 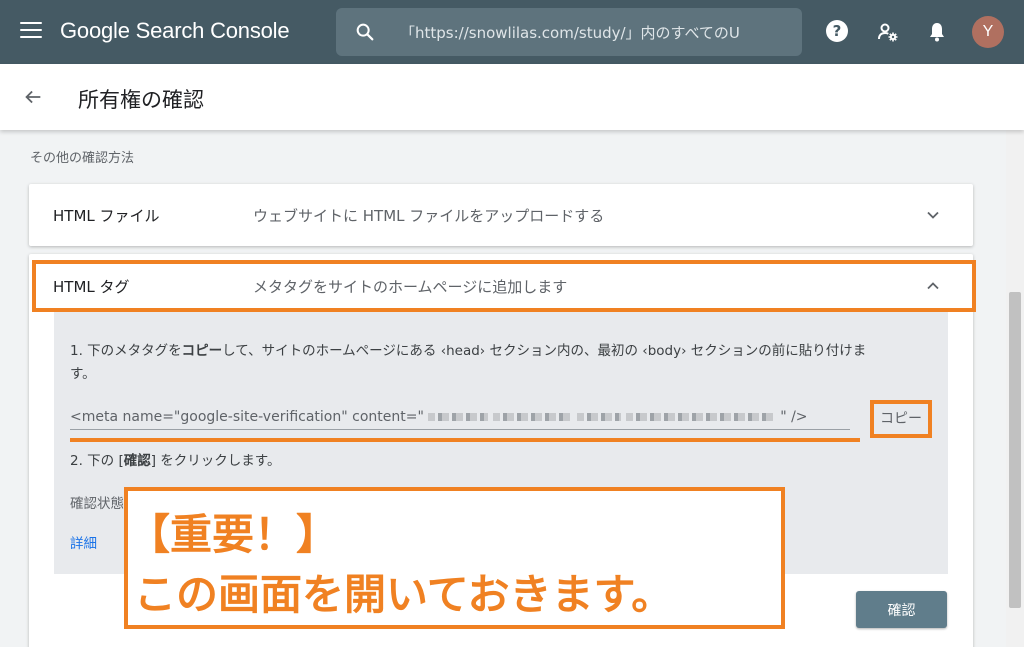 What do you see at coordinates (988, 32) in the screenshot?
I see `avatar: Y` at bounding box center [988, 32].